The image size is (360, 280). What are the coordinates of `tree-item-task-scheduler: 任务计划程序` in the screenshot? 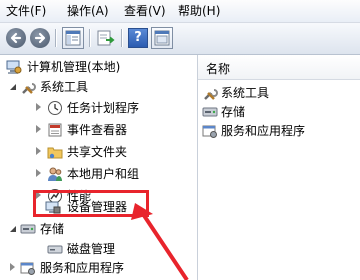 It's located at (98, 108).